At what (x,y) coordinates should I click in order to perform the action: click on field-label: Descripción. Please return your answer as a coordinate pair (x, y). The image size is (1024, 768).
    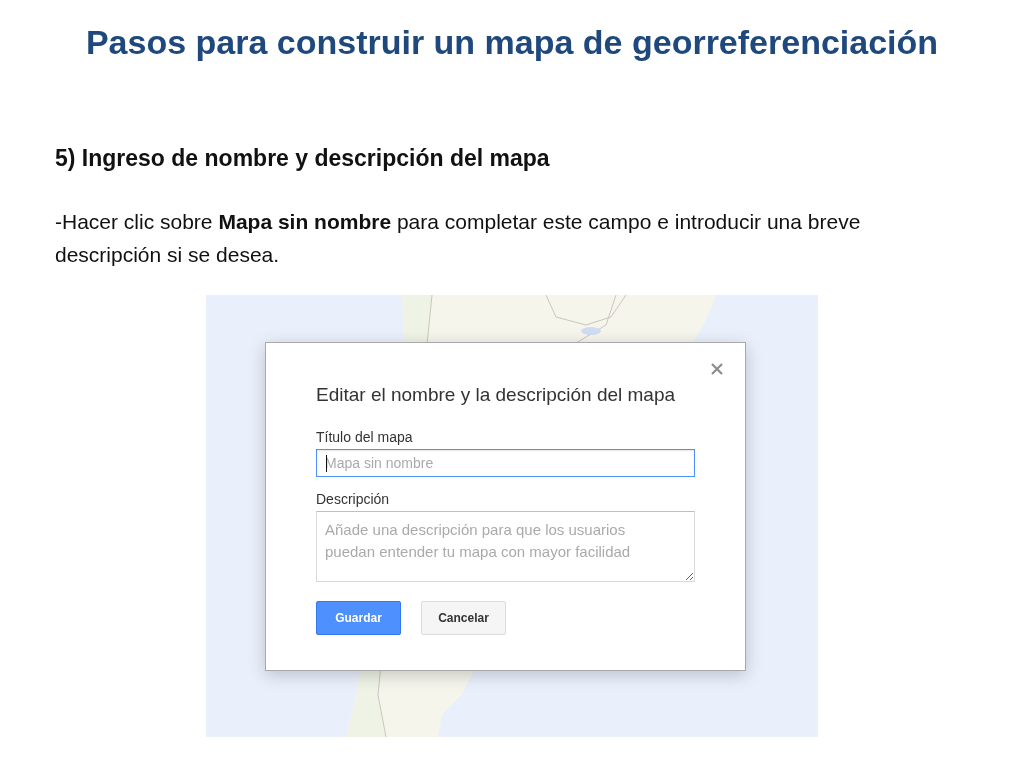
    Looking at the image, I should click on (353, 499).